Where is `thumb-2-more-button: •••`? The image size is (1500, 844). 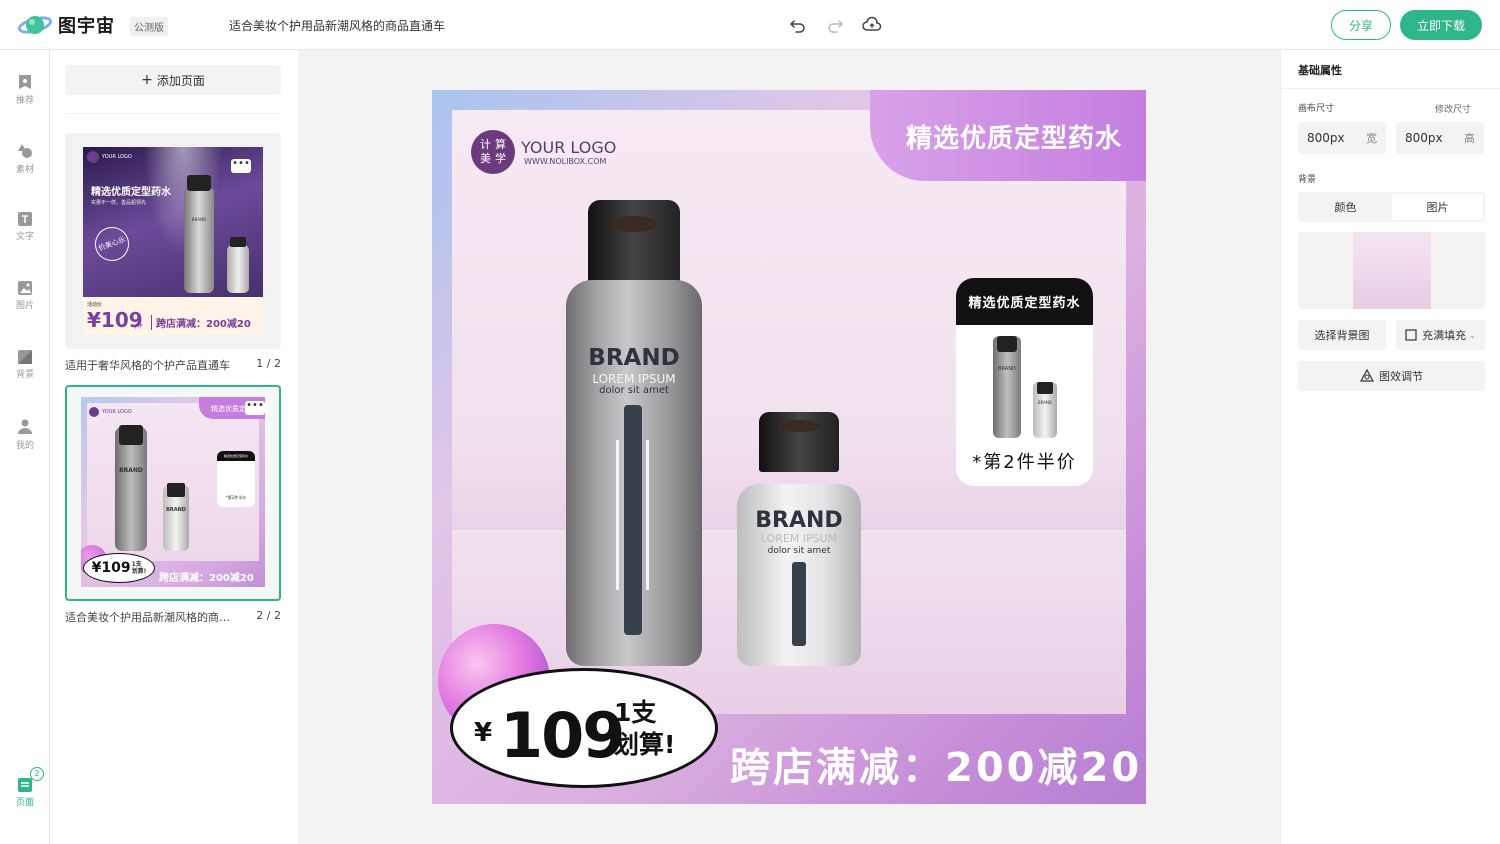
thumb-2-more-button: ••• is located at coordinates (255, 408).